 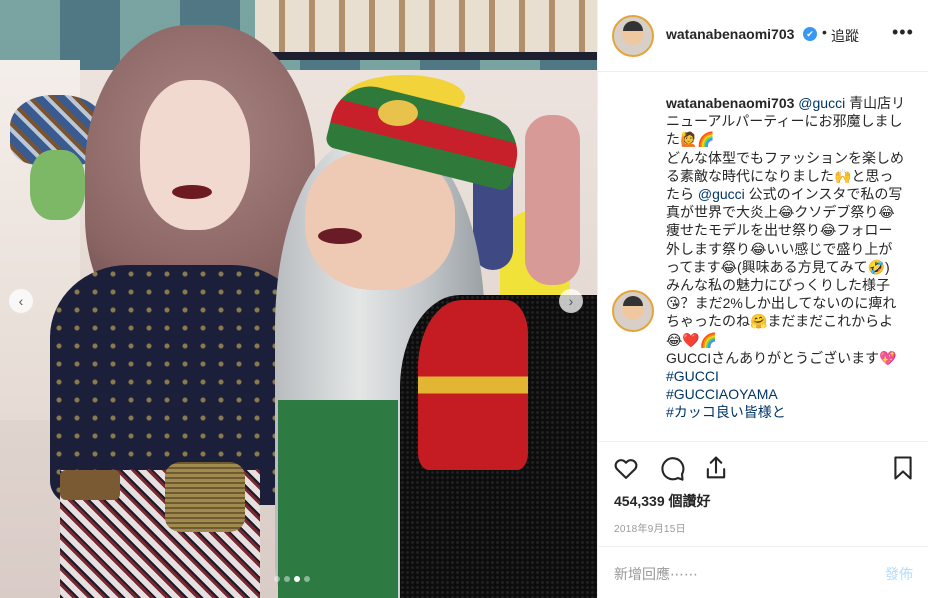 I want to click on hashtag-link: #カッコ良い皆様と, so click(x=726, y=412).